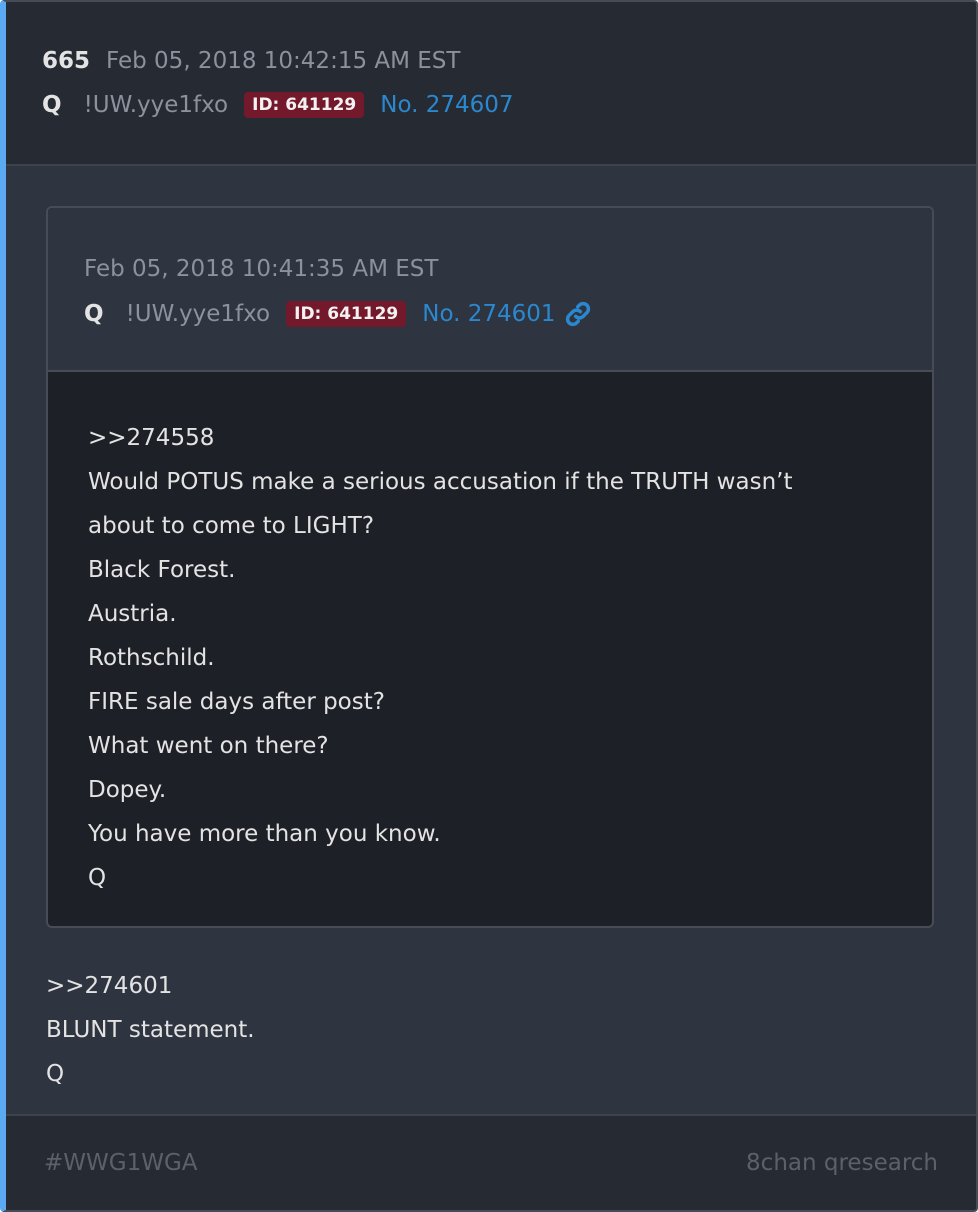 This screenshot has width=978, height=1212. Describe the element at coordinates (97, 878) in the screenshot. I see `quoted-body-line: Q` at that location.